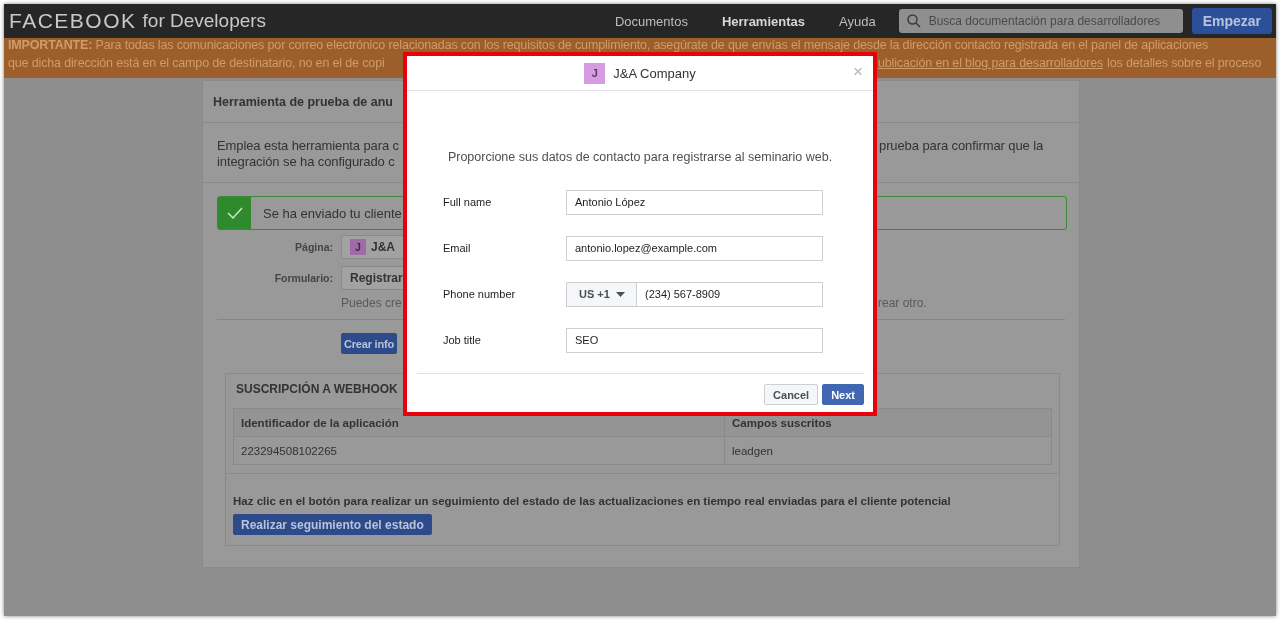 This screenshot has width=1280, height=620. Describe the element at coordinates (1040, 21) in the screenshot. I see `search-field: Busca documentación para desarrolladores` at that location.